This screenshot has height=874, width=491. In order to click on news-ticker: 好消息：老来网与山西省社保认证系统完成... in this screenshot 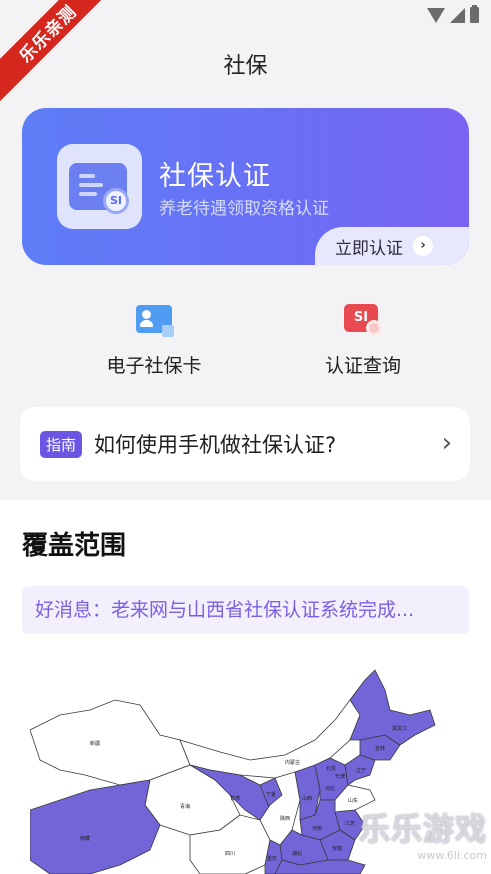, I will do `click(245, 610)`.